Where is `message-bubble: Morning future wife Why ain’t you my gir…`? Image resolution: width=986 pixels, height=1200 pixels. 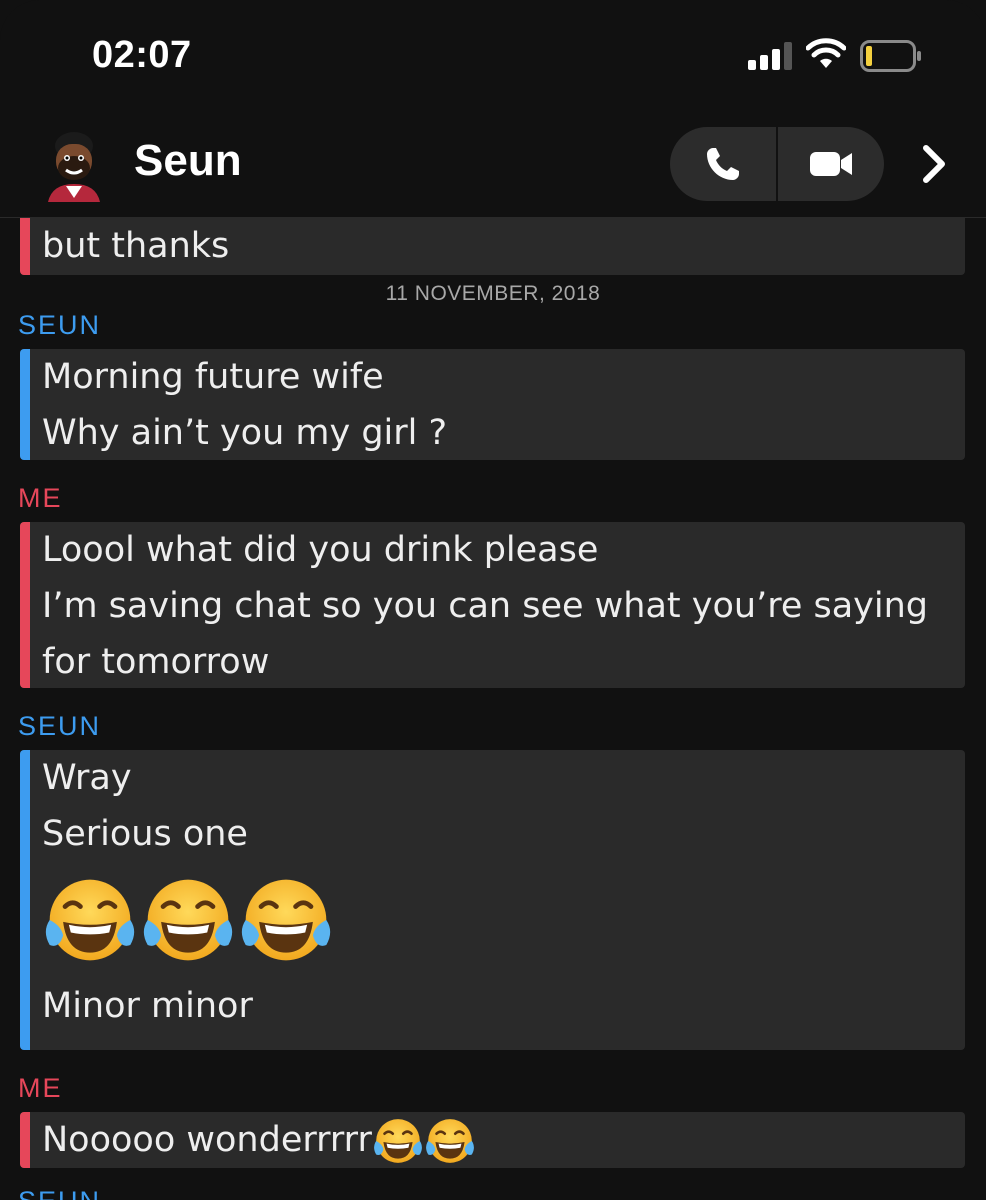
message-bubble: Morning future wife Why ain’t you my gir… is located at coordinates (492, 404).